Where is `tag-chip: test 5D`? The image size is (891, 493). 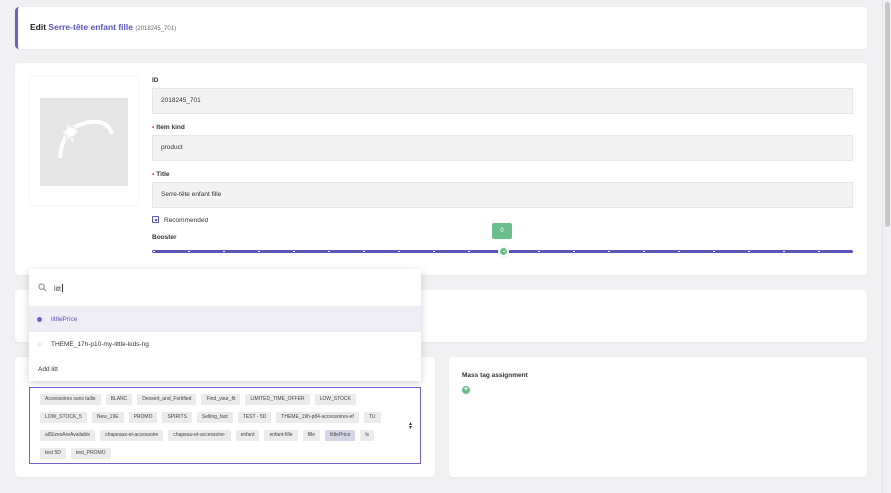 tag-chip: test 5D is located at coordinates (53, 453).